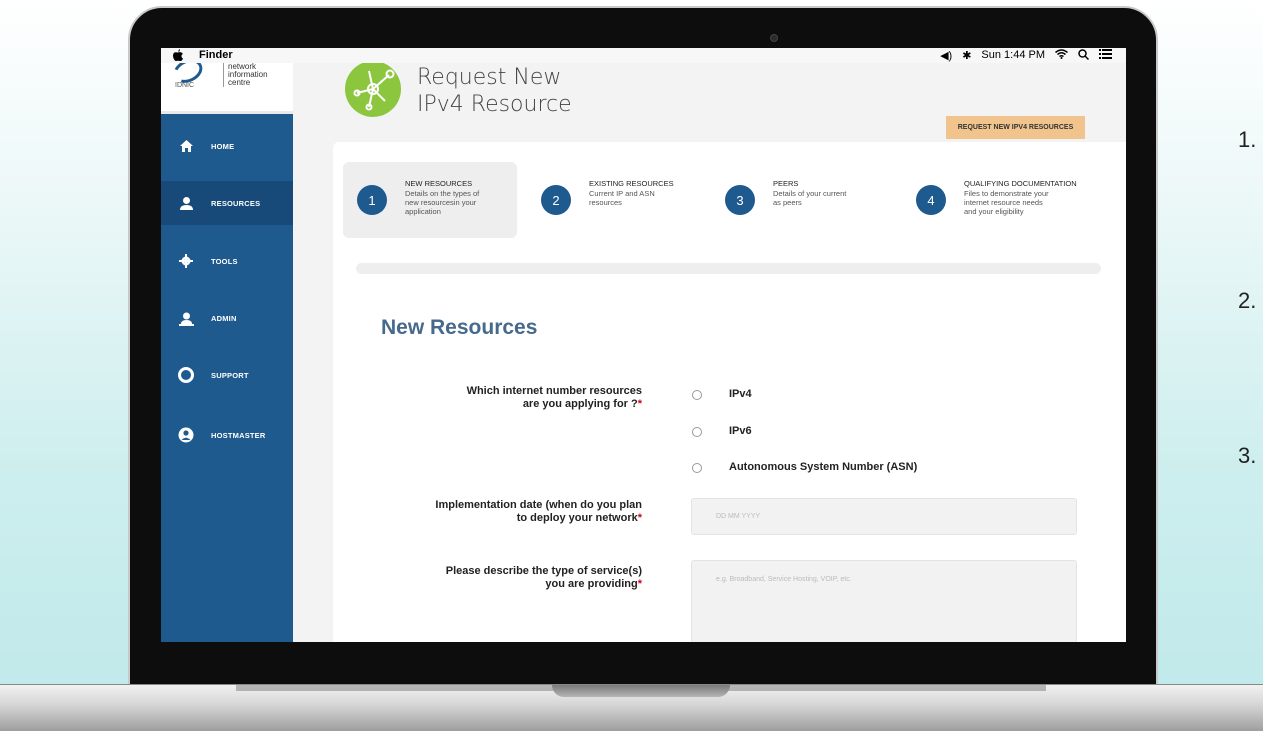 The width and height of the screenshot is (1263, 731). What do you see at coordinates (697, 468) in the screenshot?
I see `radio-asn` at bounding box center [697, 468].